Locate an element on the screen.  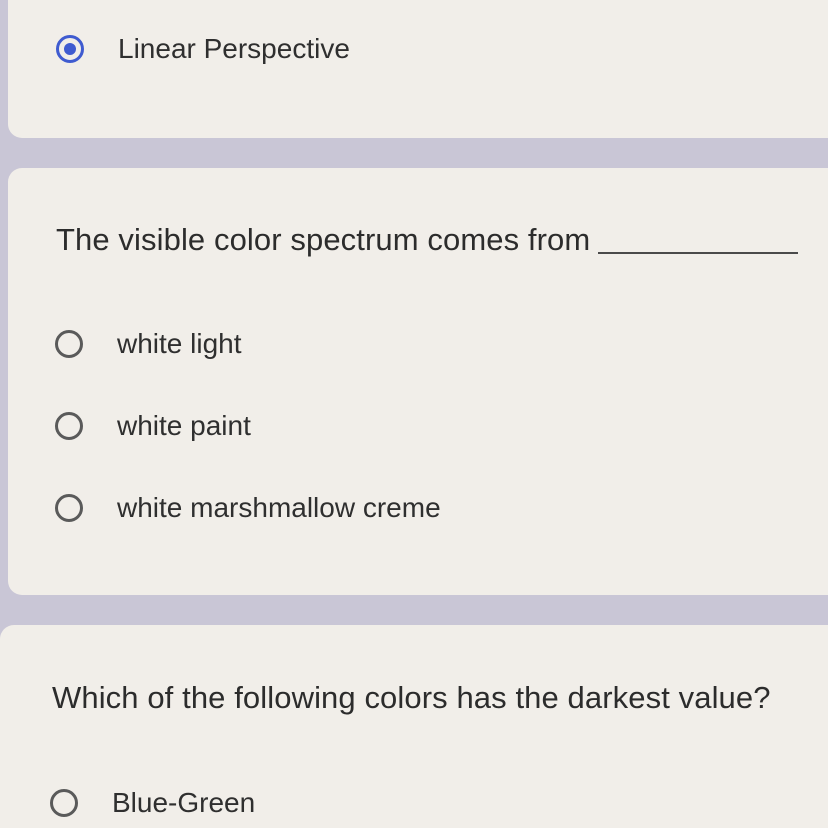
option-blue-green: Blue-Green is located at coordinates (152, 803).